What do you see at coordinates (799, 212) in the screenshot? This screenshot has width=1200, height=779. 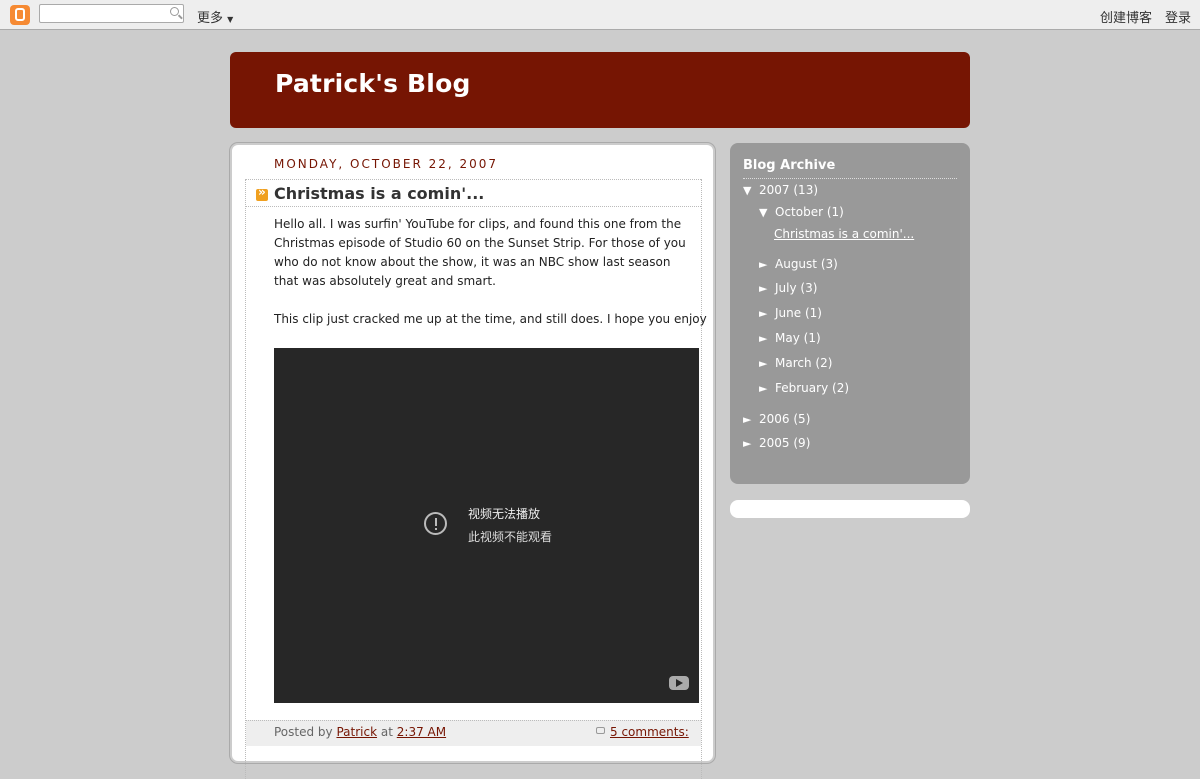 I see `archive-month-link: October` at bounding box center [799, 212].